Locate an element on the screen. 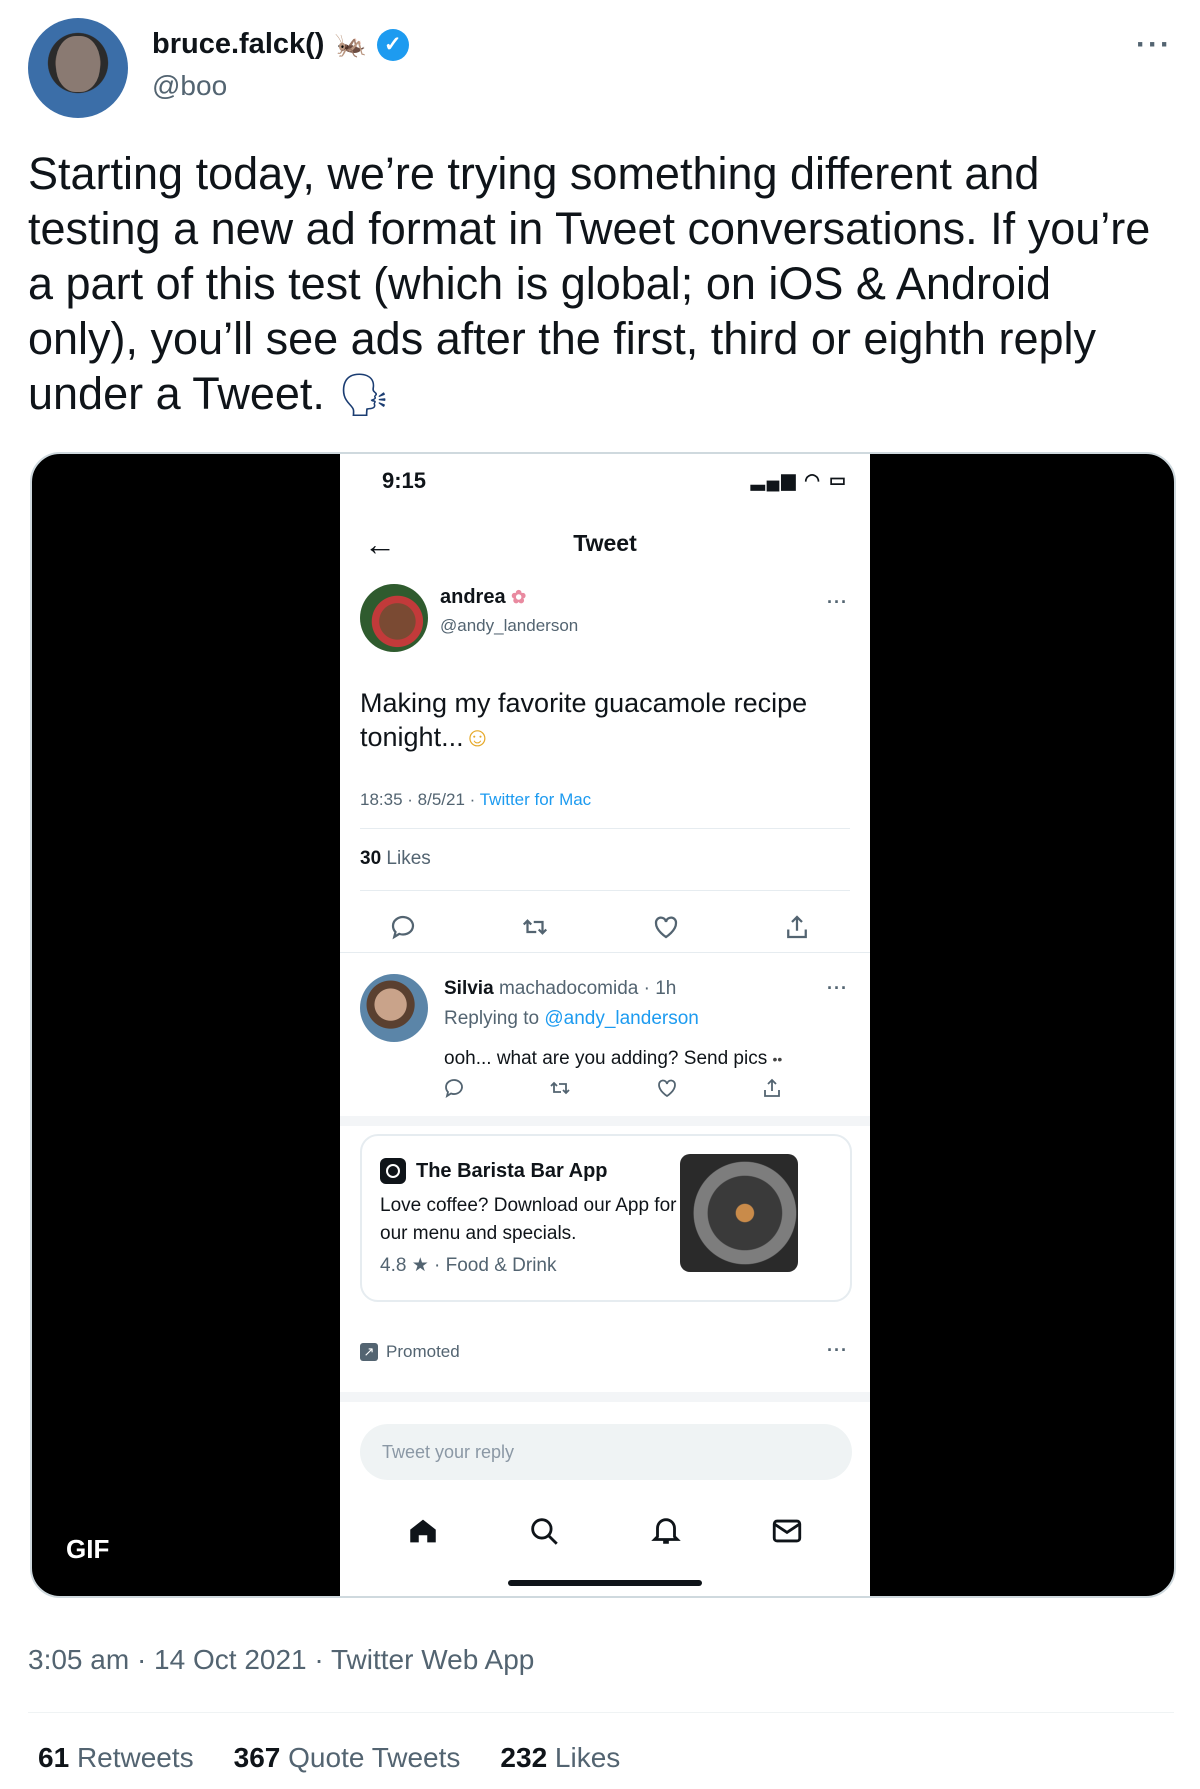 The width and height of the screenshot is (1200, 1789). gif-badge: GIF is located at coordinates (88, 1549).